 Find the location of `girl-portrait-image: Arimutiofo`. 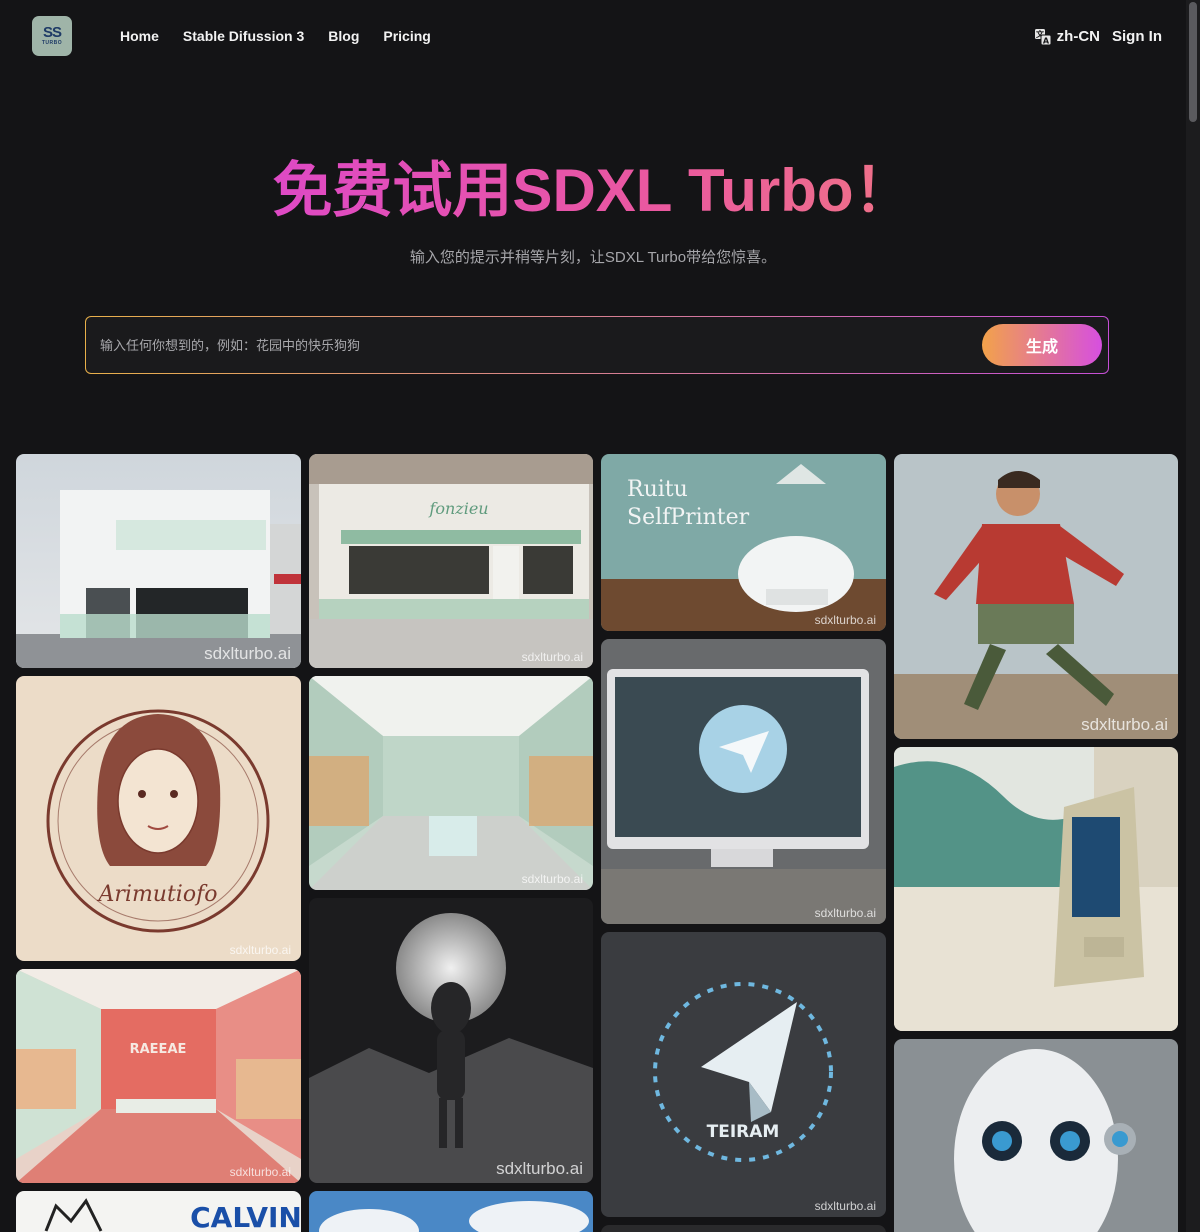

girl-portrait-image: Arimutiofo is located at coordinates (158, 818).